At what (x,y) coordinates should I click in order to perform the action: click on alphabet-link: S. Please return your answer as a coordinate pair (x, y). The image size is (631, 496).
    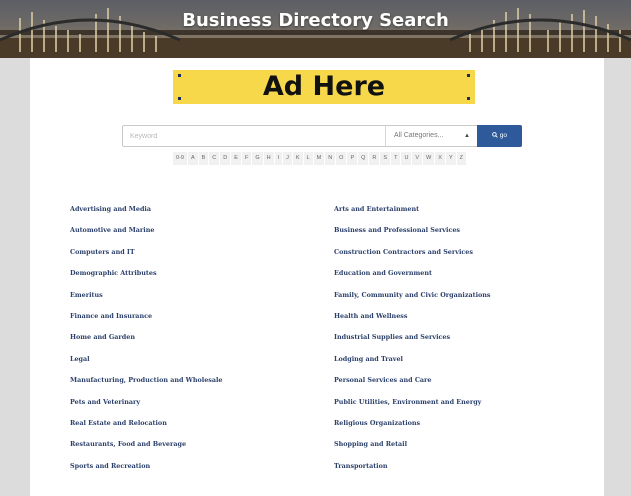
    Looking at the image, I should click on (386, 158).